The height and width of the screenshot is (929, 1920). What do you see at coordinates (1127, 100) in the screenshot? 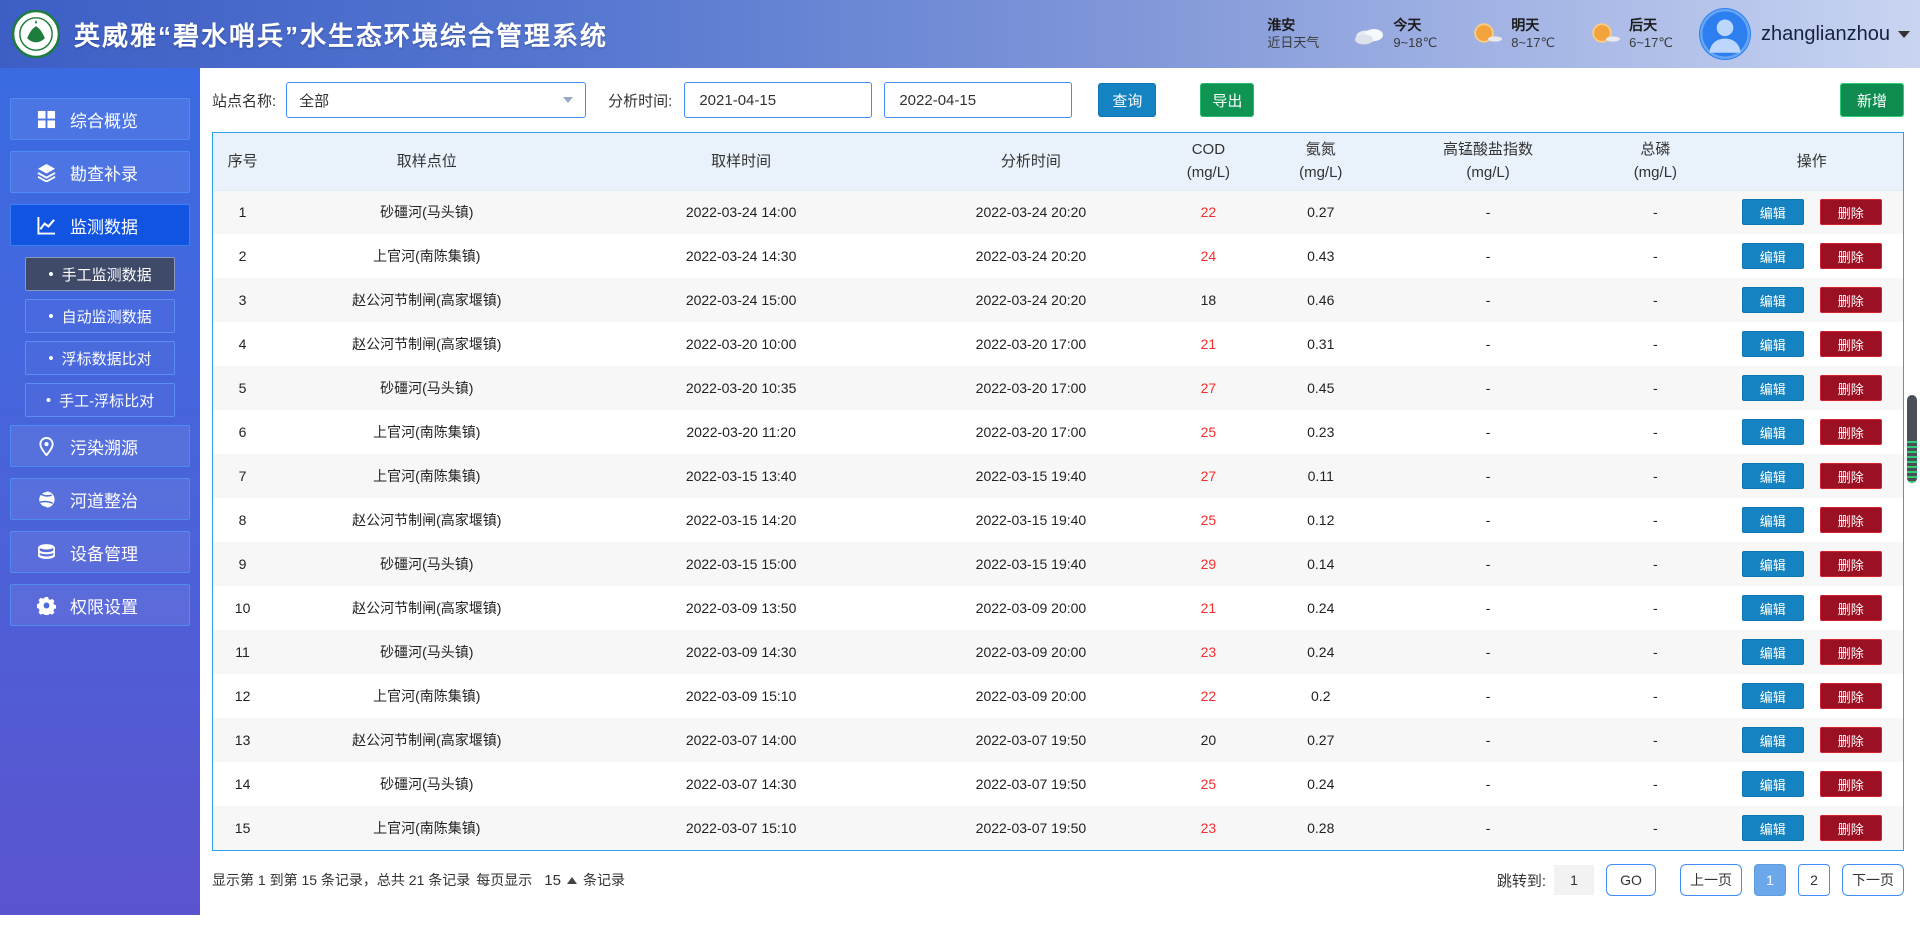
I see `query-button: 查询` at bounding box center [1127, 100].